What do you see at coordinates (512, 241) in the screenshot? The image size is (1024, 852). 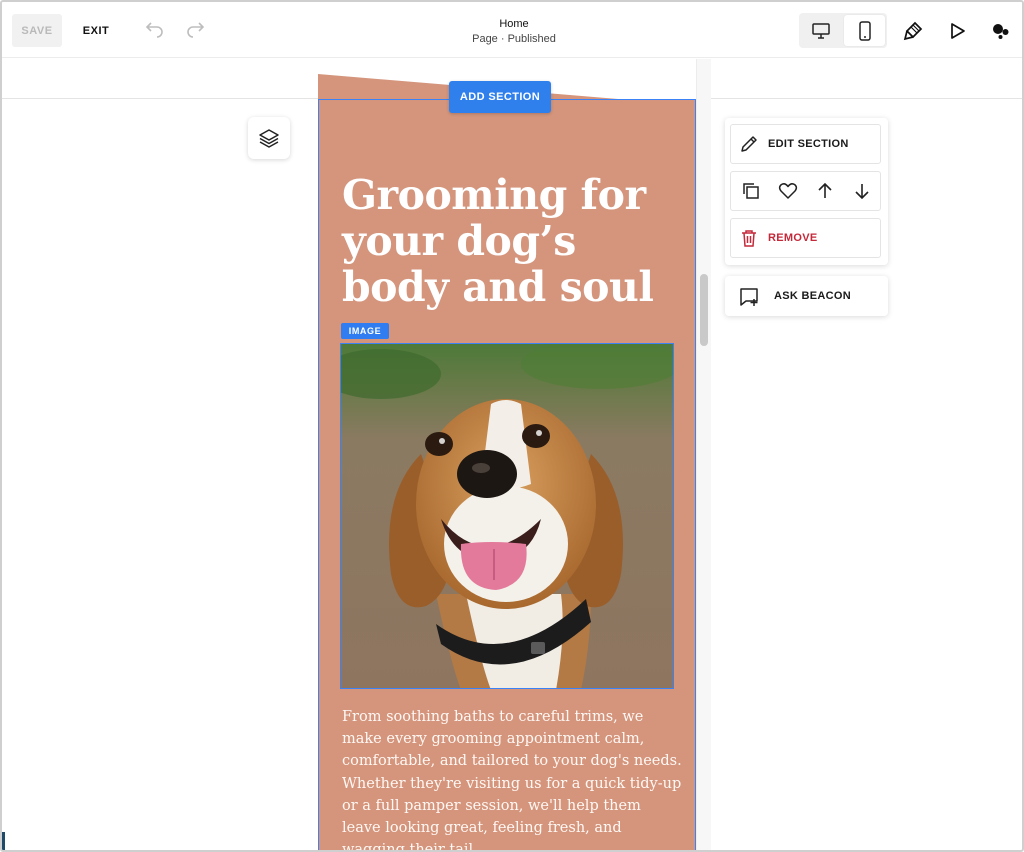 I see `section-headline: Grooming for your dog’s body and soul` at bounding box center [512, 241].